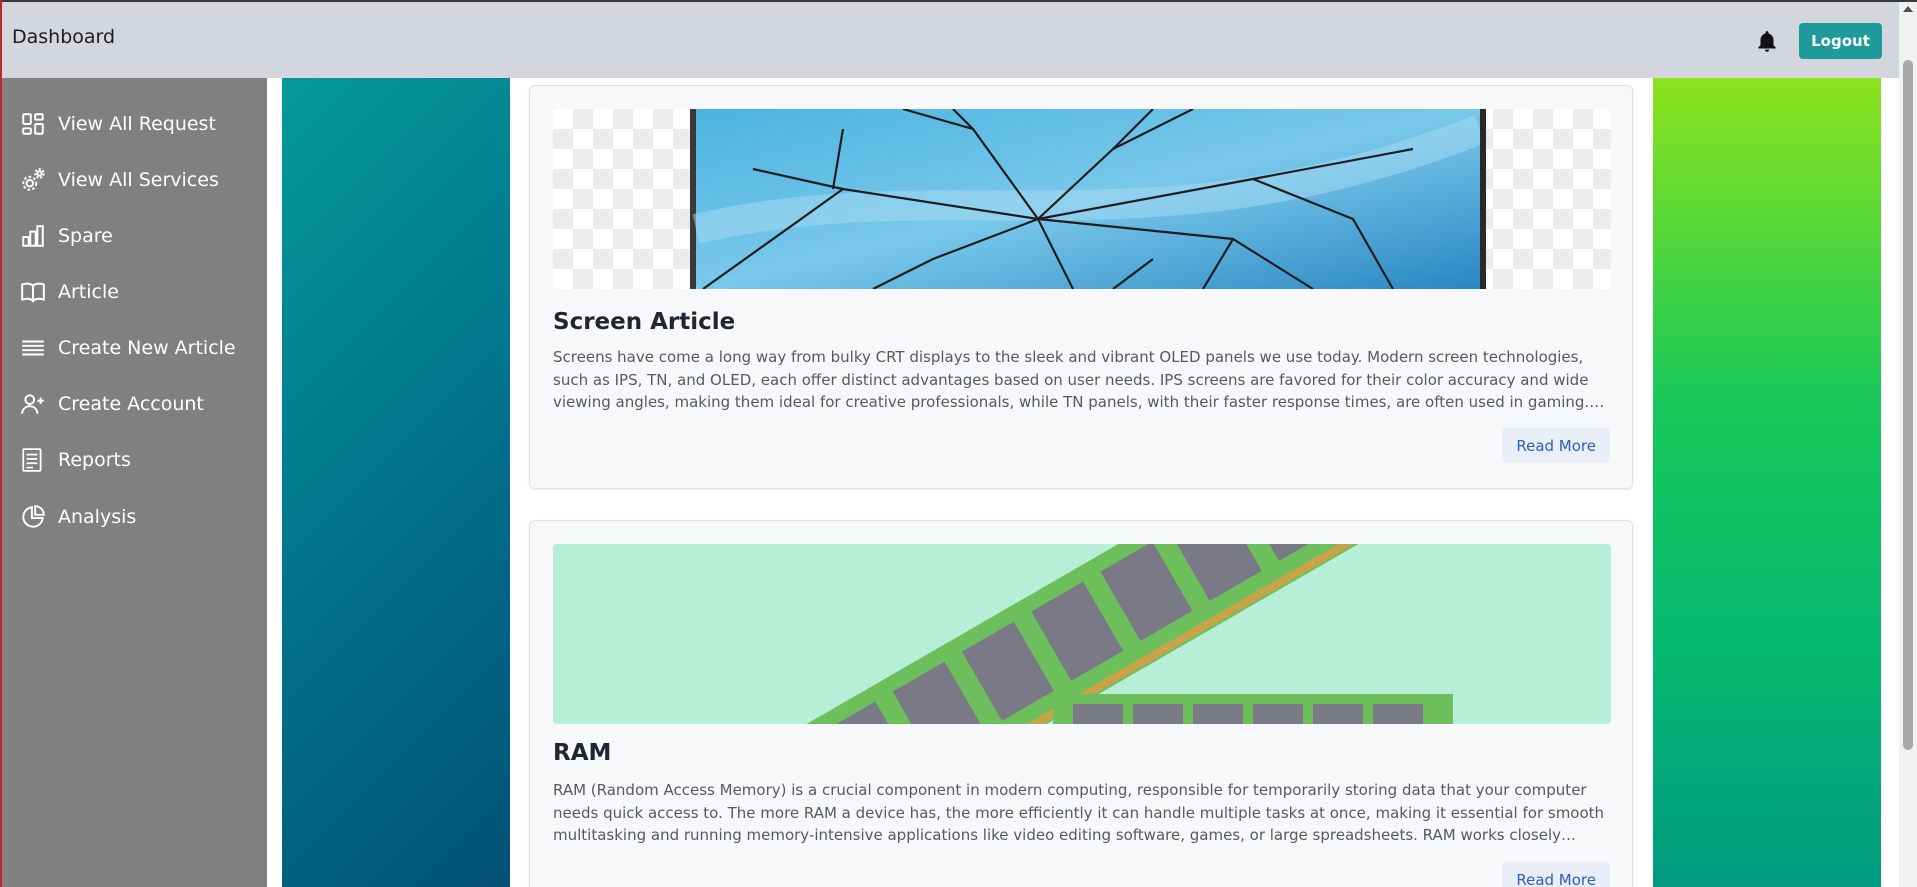 The width and height of the screenshot is (1917, 887). Describe the element at coordinates (33, 460) in the screenshot. I see `report-document-icon` at that location.